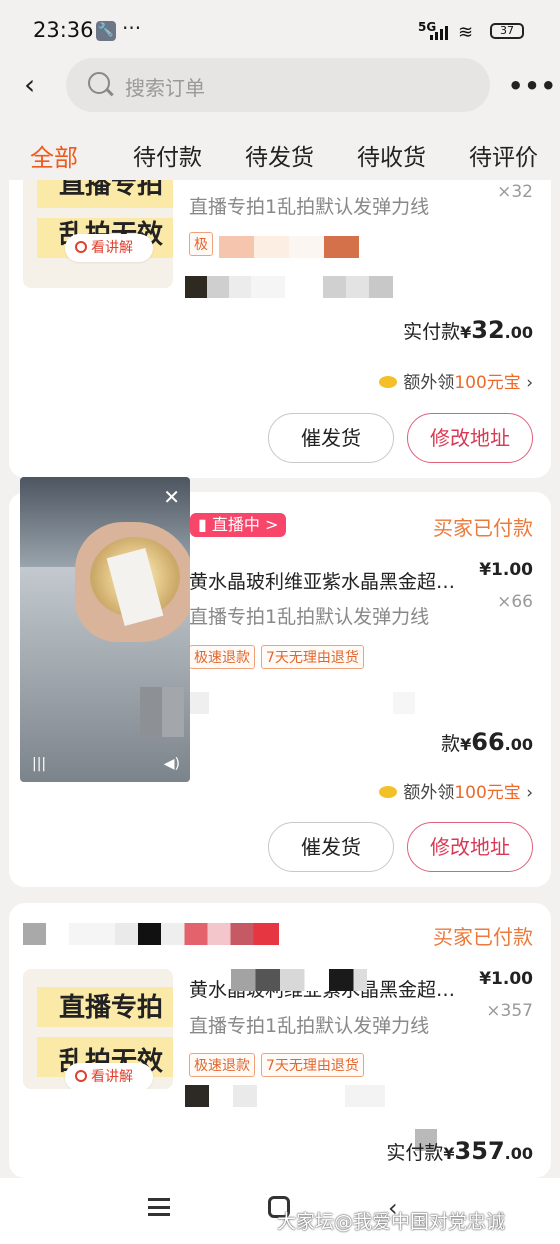  Describe the element at coordinates (488, 330) in the screenshot. I see `total-amount: 32` at that location.